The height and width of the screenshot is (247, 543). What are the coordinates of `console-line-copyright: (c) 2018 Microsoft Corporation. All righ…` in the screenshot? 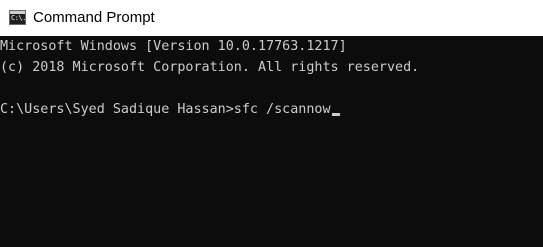 It's located at (210, 67).